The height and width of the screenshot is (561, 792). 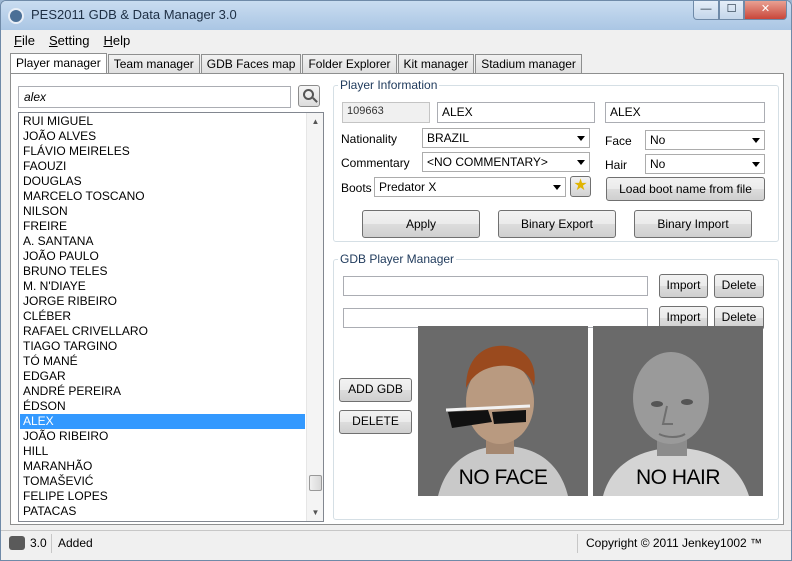 I want to click on apply-button: Apply, so click(x=421, y=224).